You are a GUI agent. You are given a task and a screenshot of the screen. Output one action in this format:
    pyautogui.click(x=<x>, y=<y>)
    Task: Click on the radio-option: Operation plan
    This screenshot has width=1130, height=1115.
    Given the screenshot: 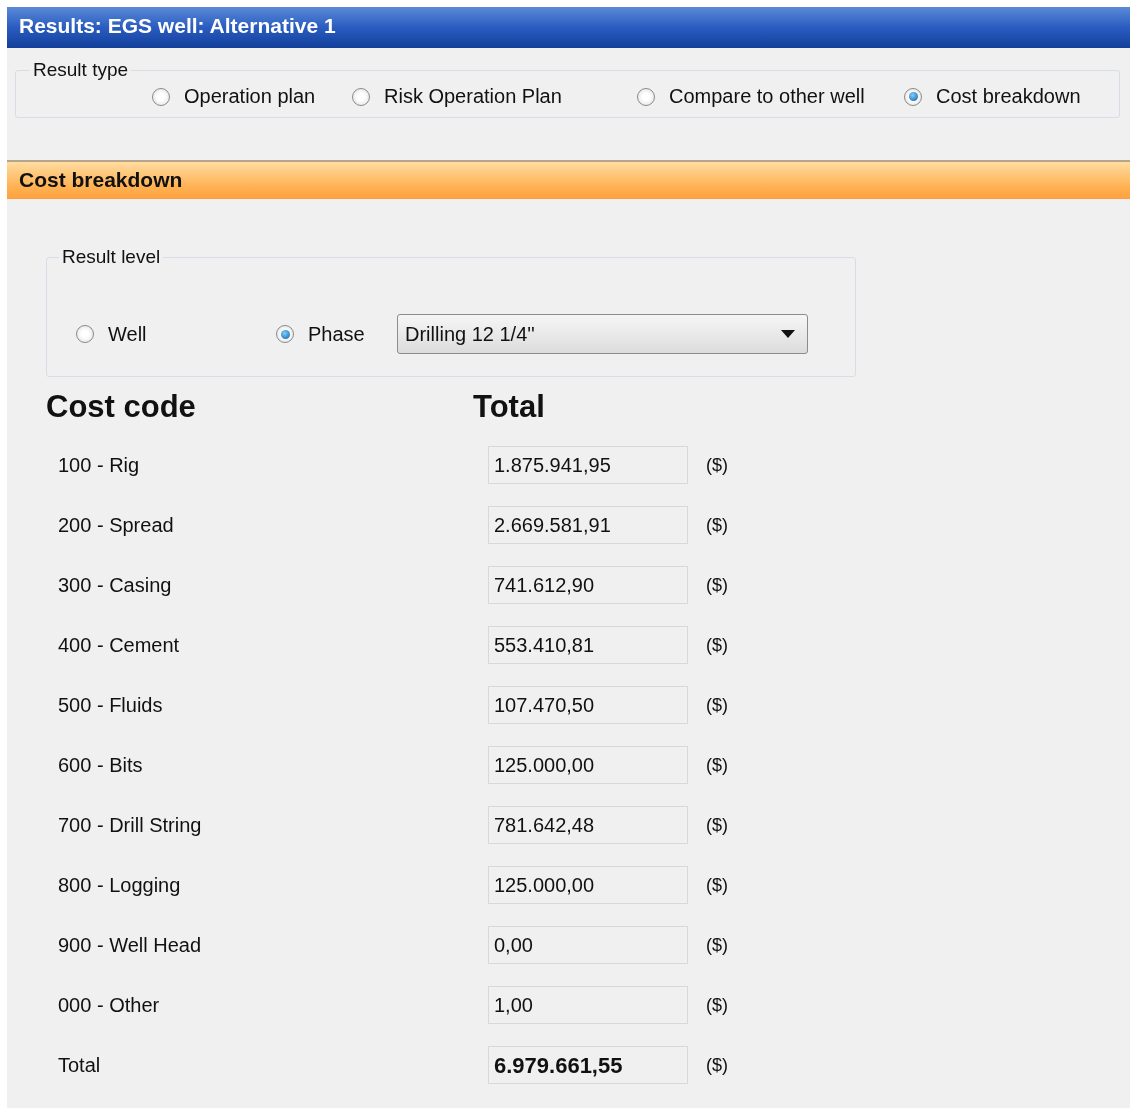 What is the action you would take?
    pyautogui.click(x=252, y=96)
    